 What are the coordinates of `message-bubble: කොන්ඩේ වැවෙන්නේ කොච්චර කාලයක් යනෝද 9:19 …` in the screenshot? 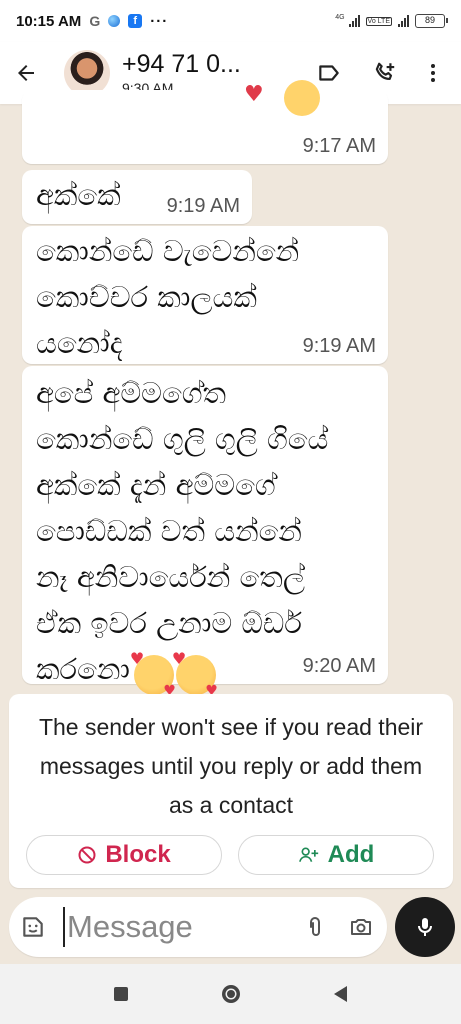 It's located at (205, 295).